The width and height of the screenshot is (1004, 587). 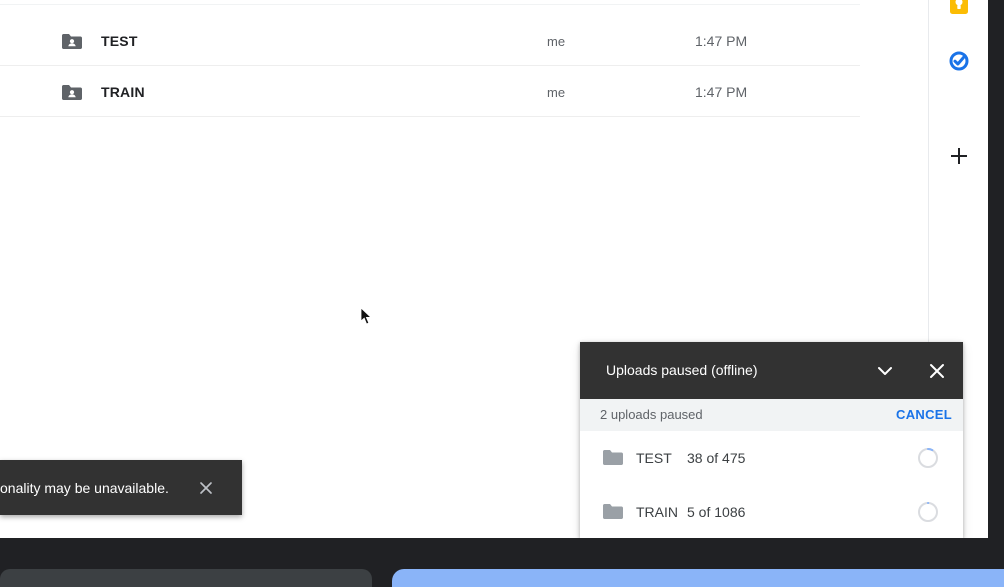 I want to click on upload-item-train: TRAIN 5 of 1086, so click(x=771, y=511).